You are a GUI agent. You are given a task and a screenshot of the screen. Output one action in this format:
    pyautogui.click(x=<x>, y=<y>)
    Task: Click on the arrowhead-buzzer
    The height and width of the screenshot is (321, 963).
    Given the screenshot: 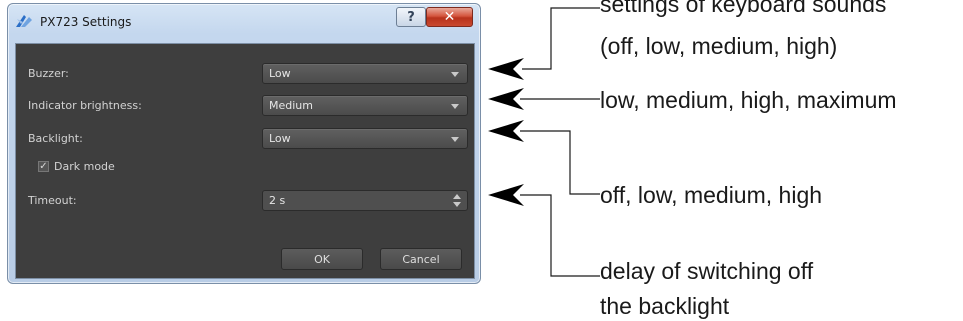 What is the action you would take?
    pyautogui.click(x=506, y=69)
    